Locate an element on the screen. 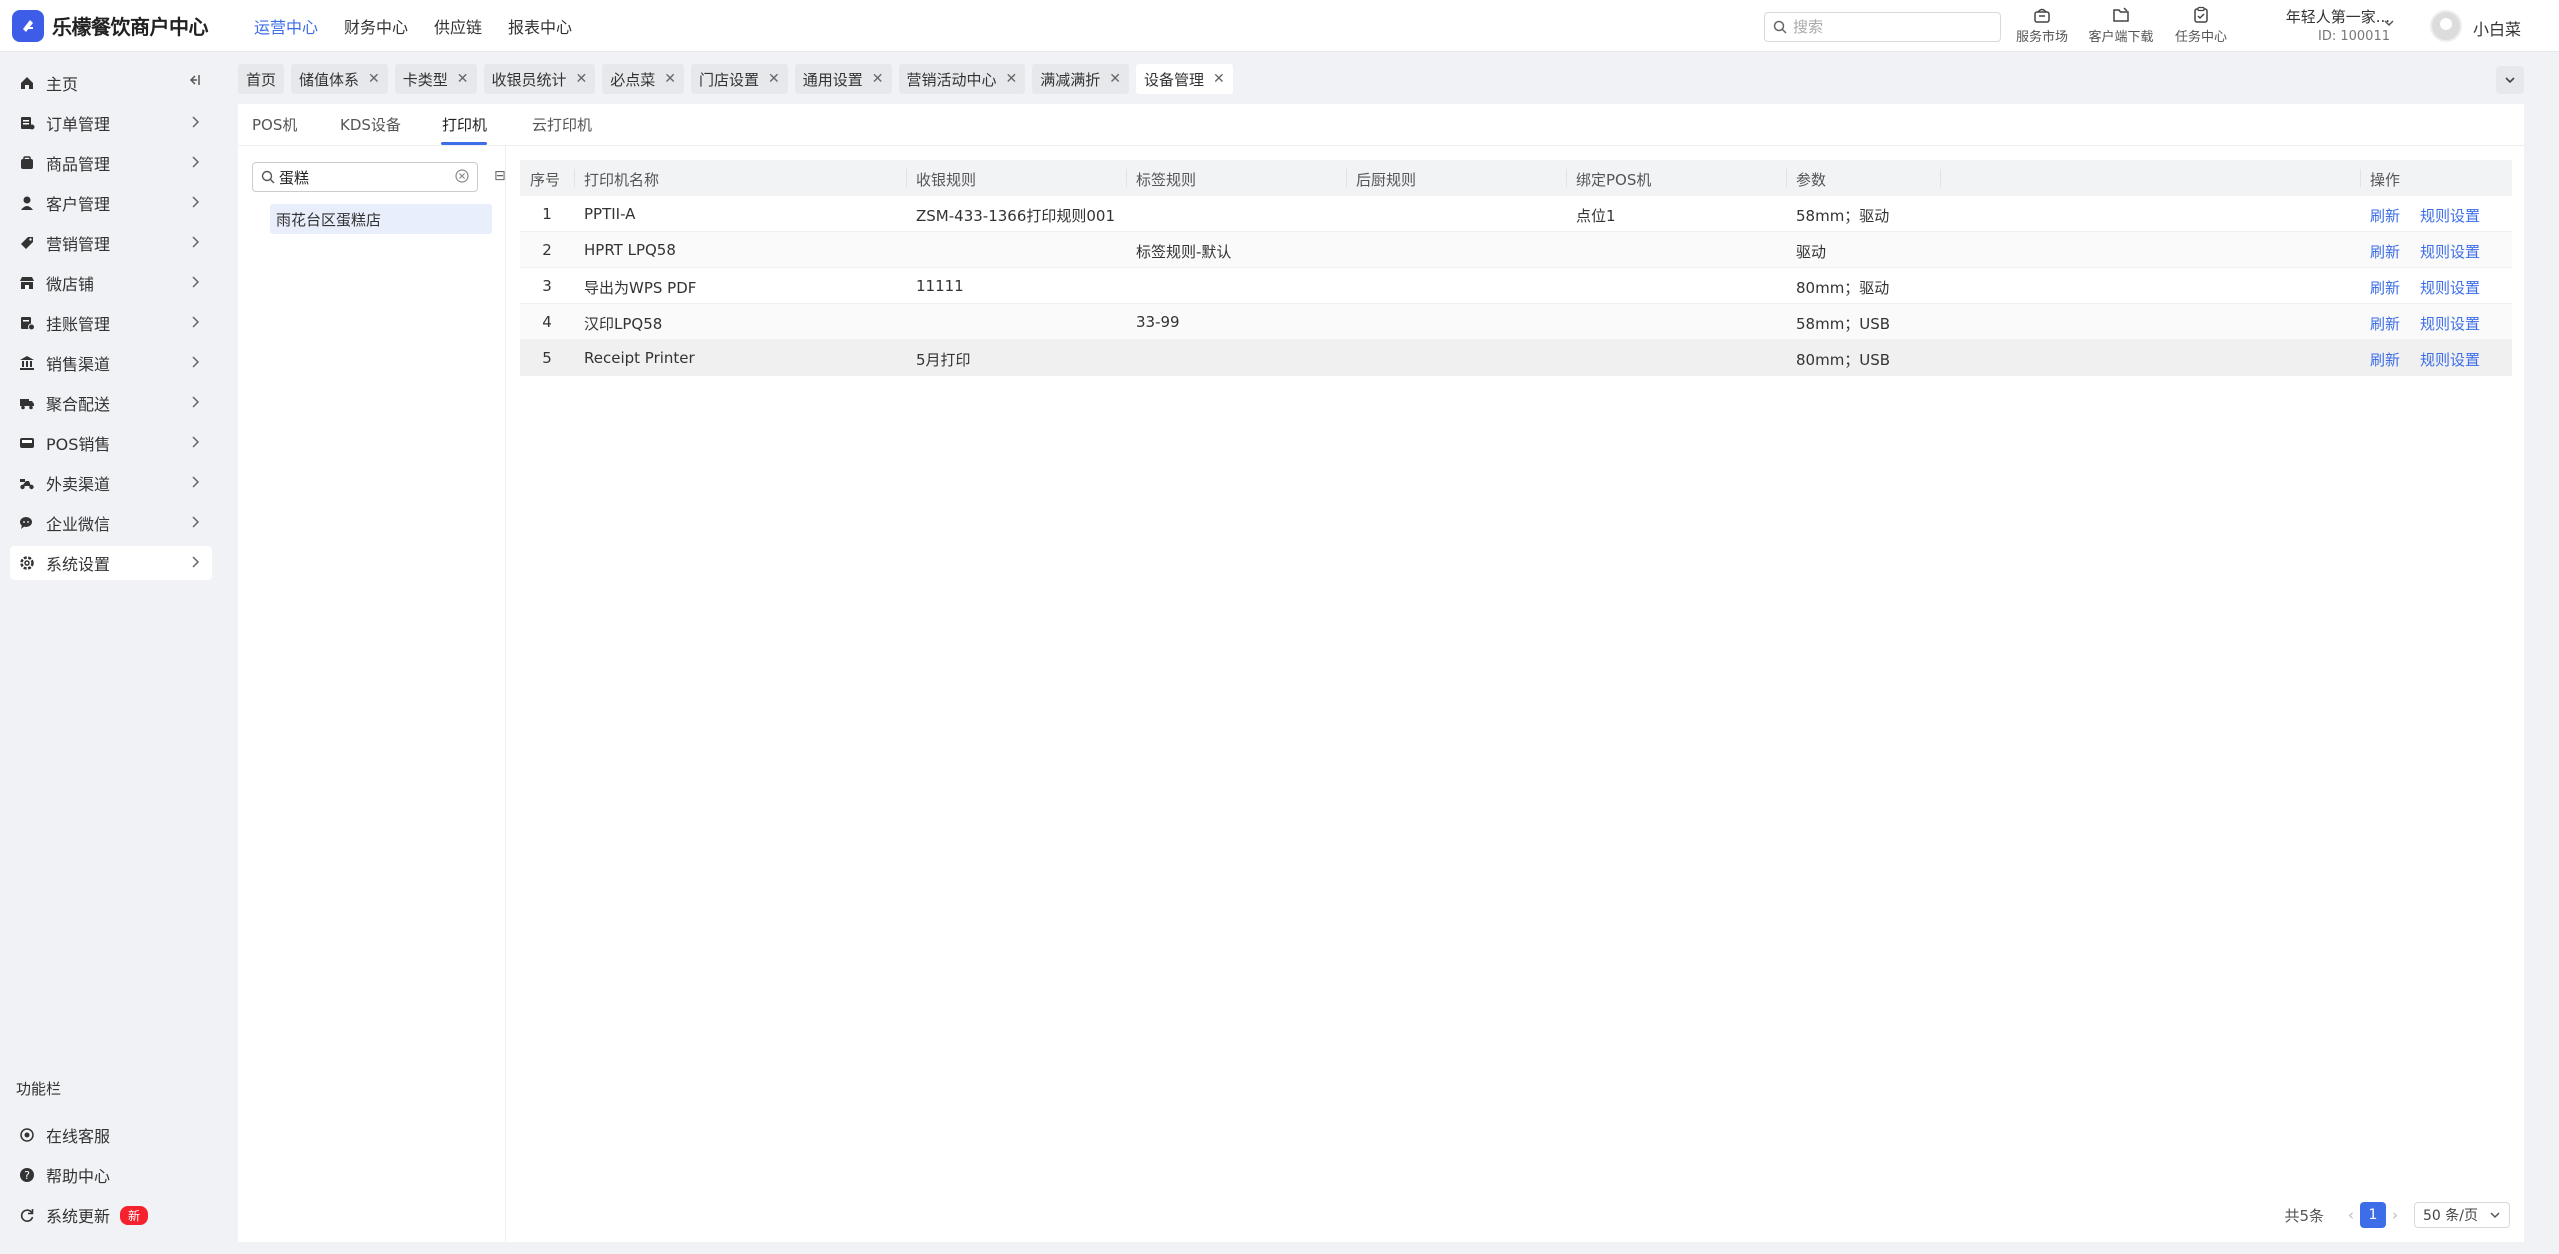  cell-index: 5 is located at coordinates (547, 358).